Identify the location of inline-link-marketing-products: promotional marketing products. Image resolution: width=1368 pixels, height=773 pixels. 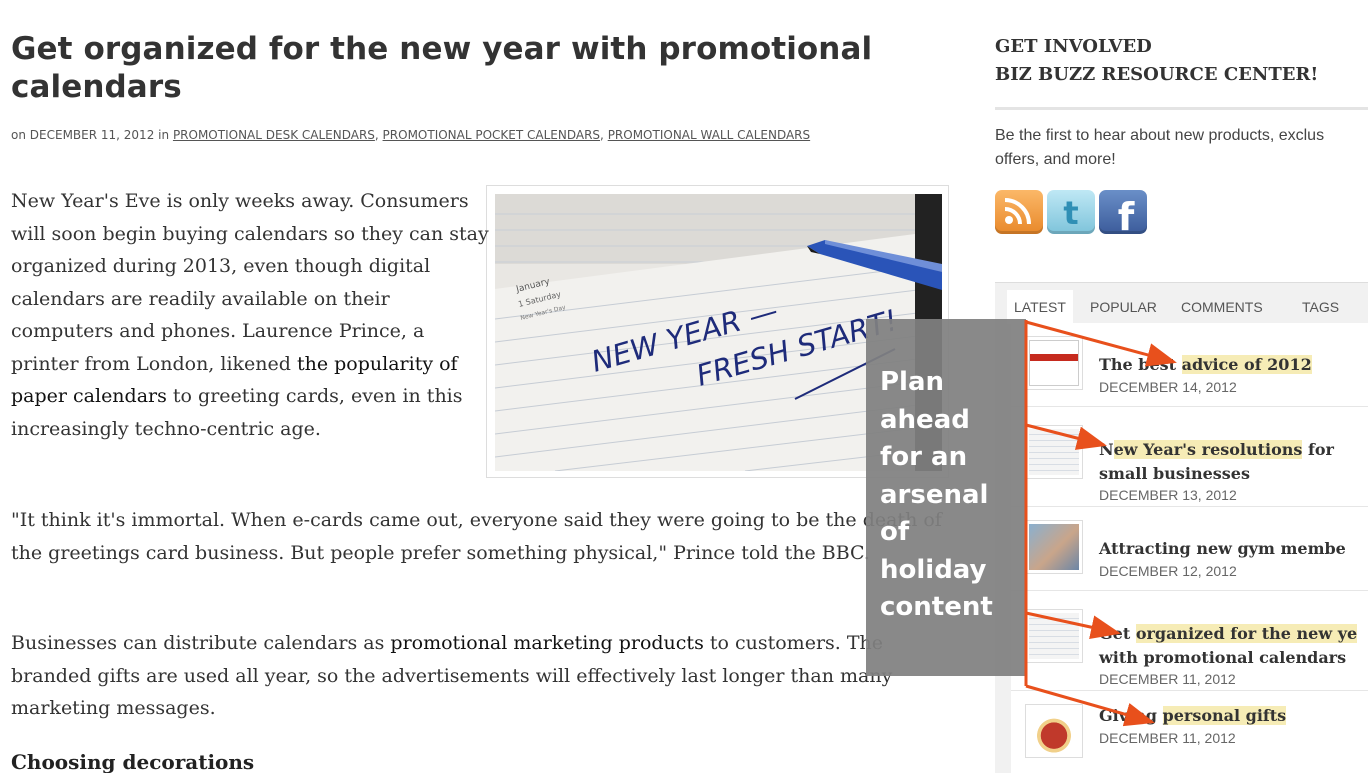
(546, 643).